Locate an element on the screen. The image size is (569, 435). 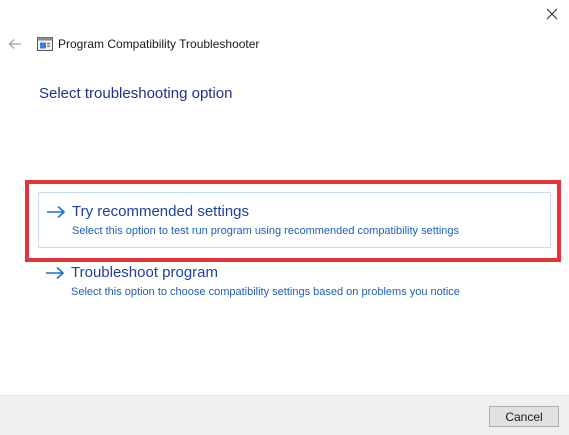
back-button is located at coordinates (15, 44).